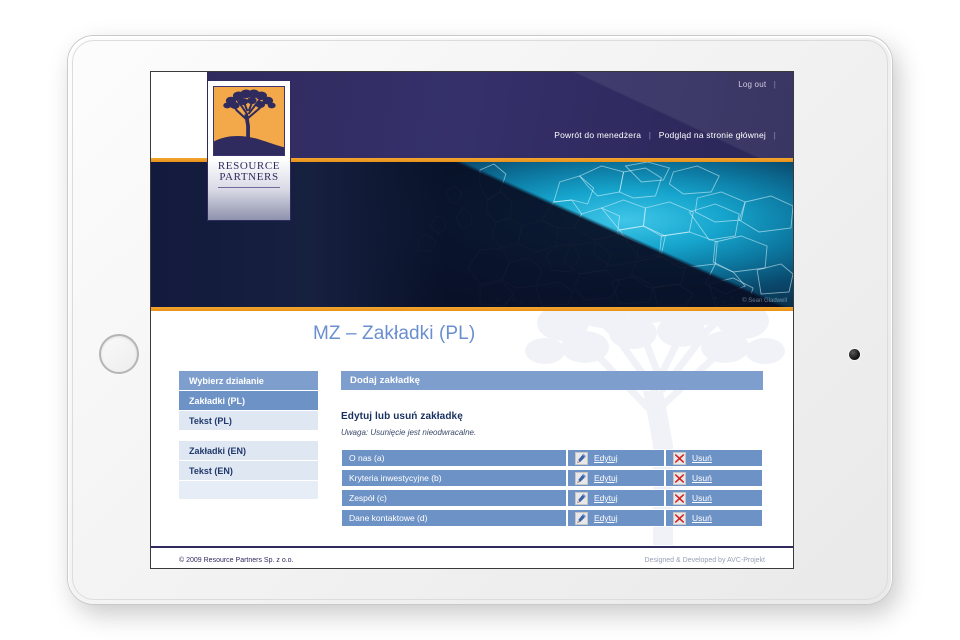 The width and height of the screenshot is (960, 640). I want to click on sidebar-item-zakladki-pl: Zakładki (PL), so click(248, 401).